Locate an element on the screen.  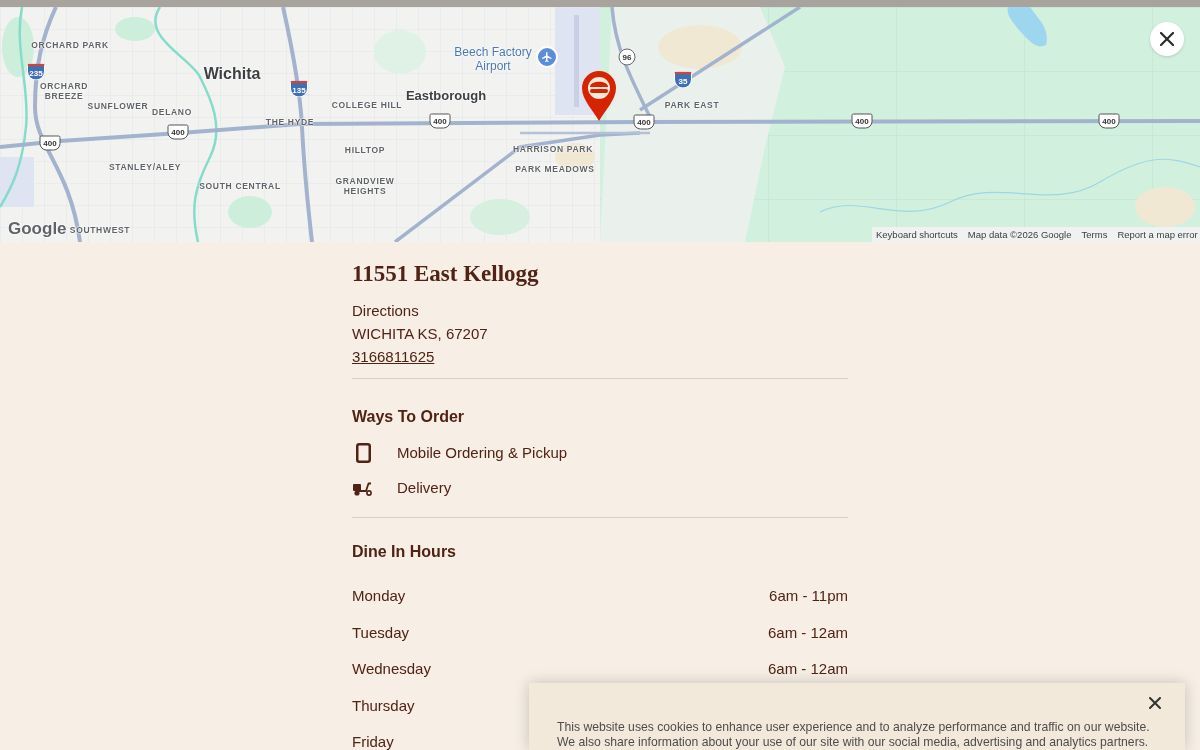
map-label: Wichita is located at coordinates (232, 74).